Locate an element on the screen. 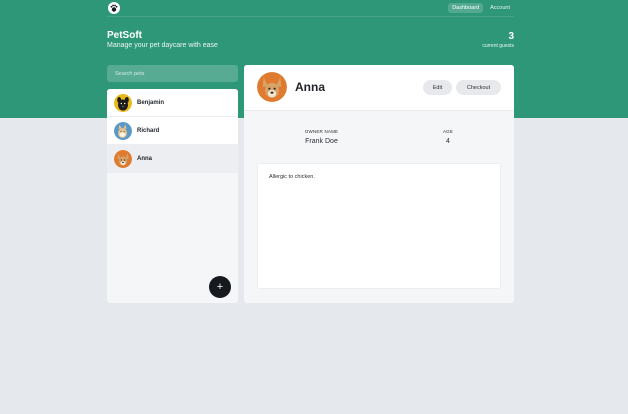 This screenshot has height=414, width=628. pet-list: Benjamin Richard Anna is located at coordinates (172, 196).